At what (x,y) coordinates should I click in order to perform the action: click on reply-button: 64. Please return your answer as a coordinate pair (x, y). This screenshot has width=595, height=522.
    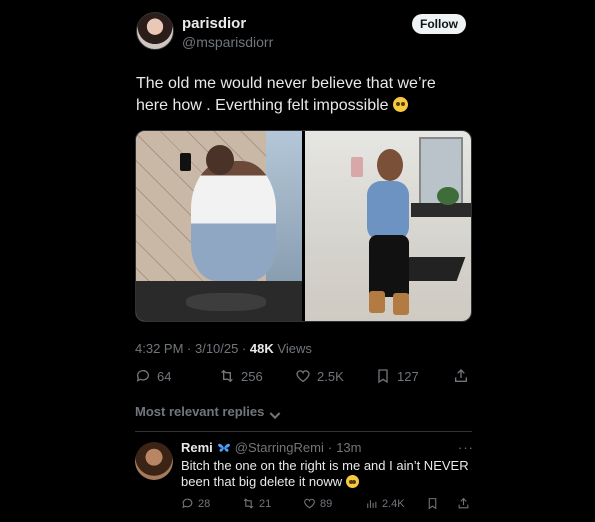
    Looking at the image, I should click on (153, 376).